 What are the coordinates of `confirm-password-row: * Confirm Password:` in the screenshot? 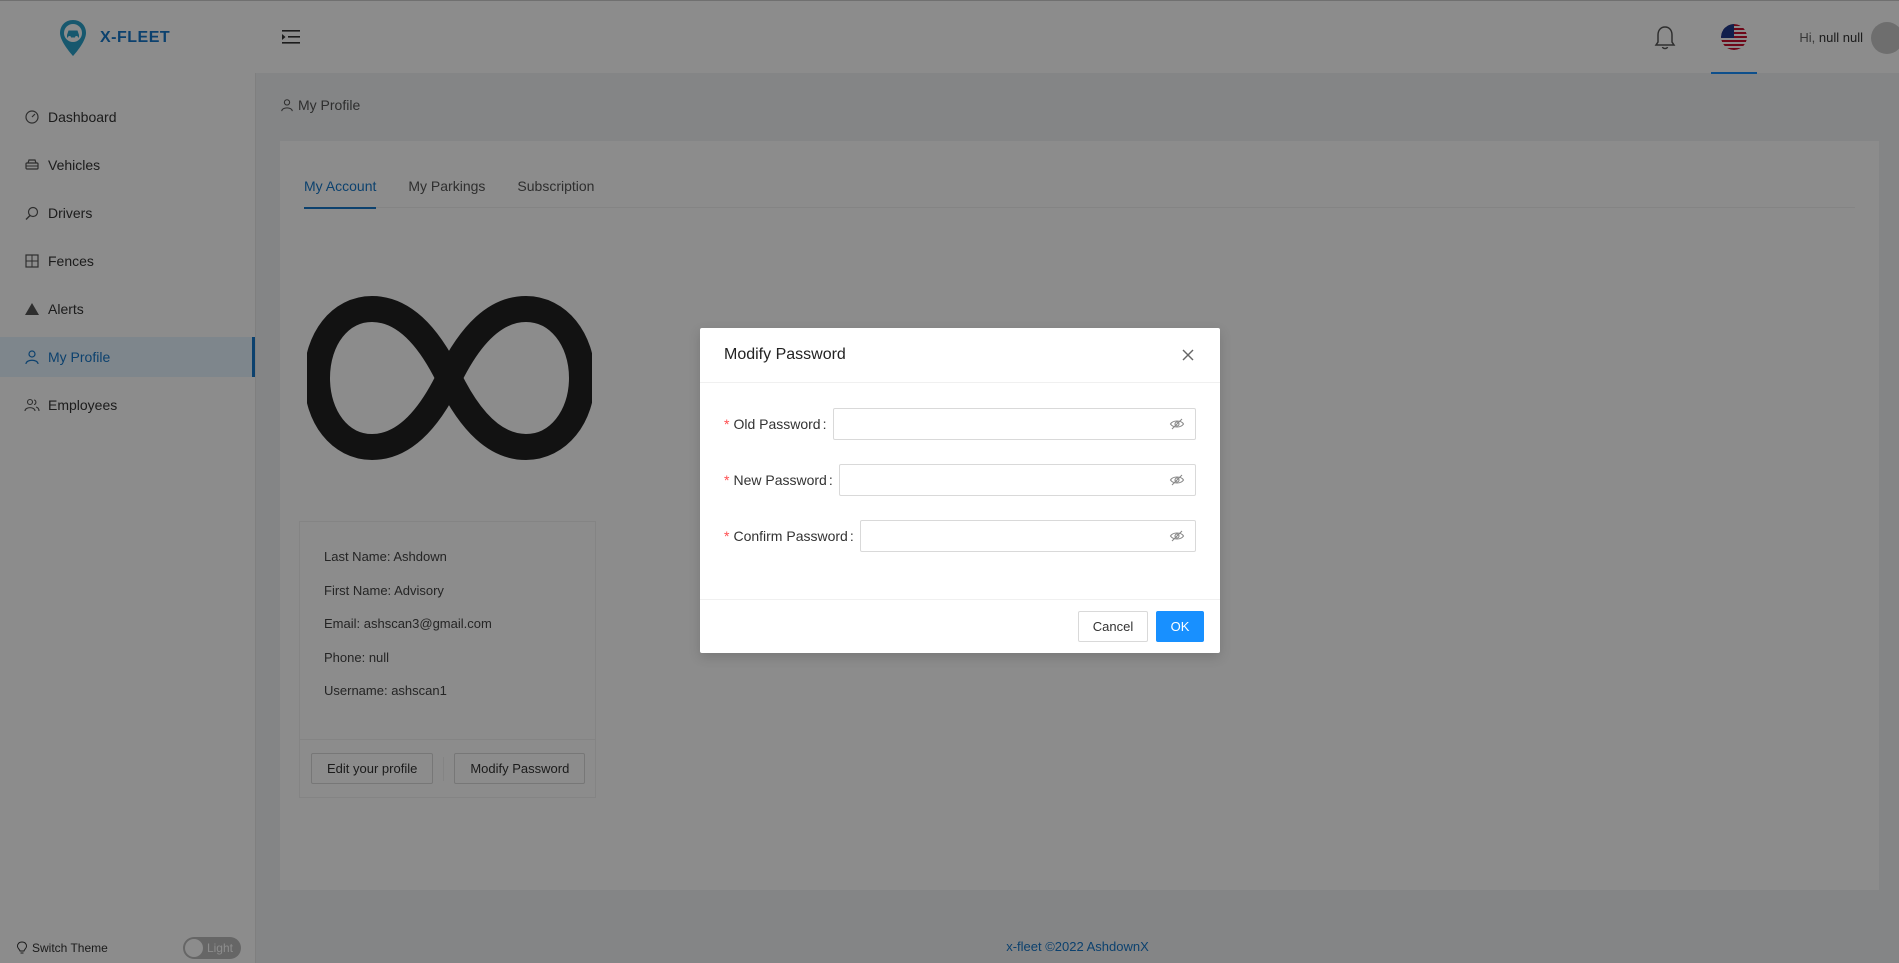 It's located at (960, 536).